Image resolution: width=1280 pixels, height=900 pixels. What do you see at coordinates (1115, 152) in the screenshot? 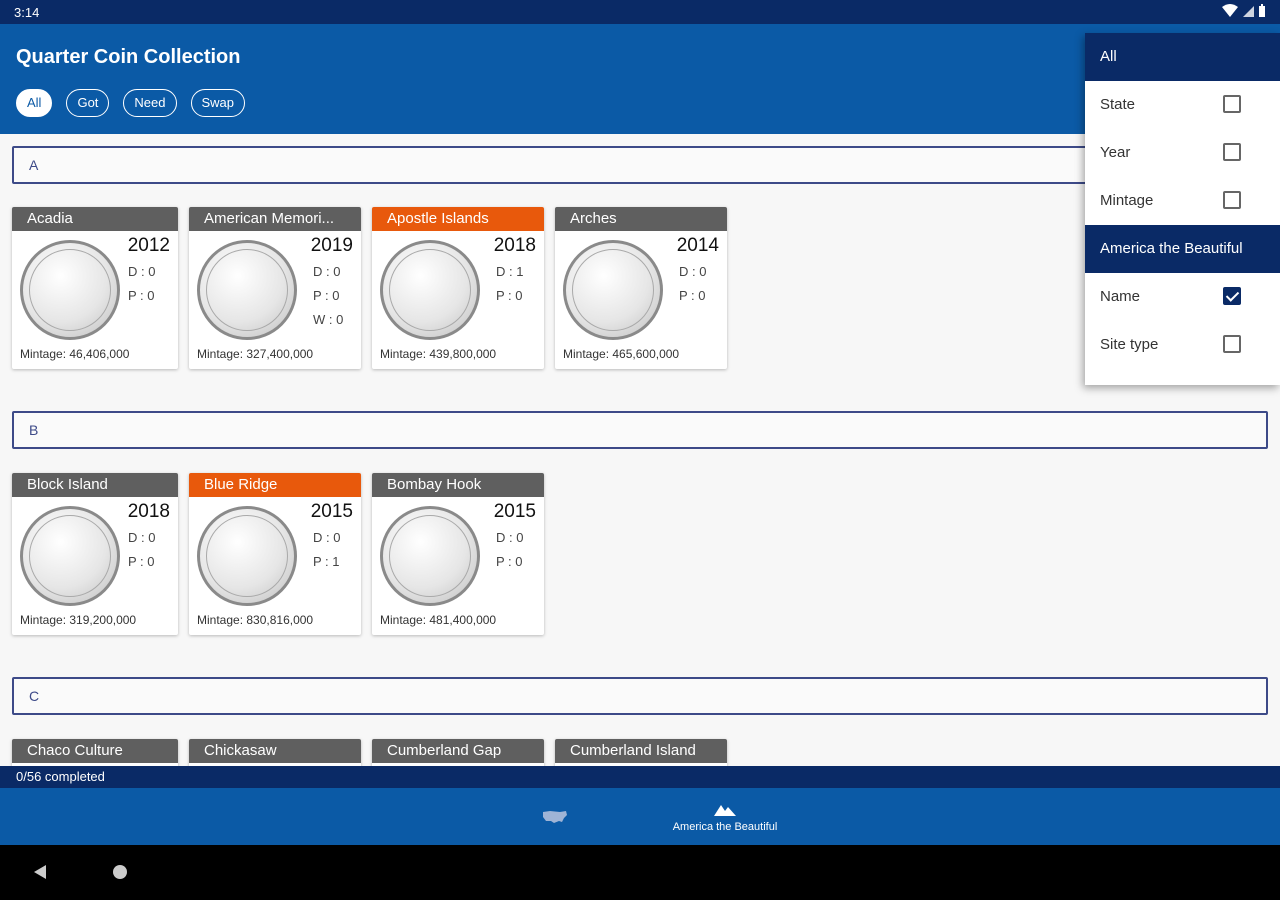
I see `option-label: Year` at bounding box center [1115, 152].